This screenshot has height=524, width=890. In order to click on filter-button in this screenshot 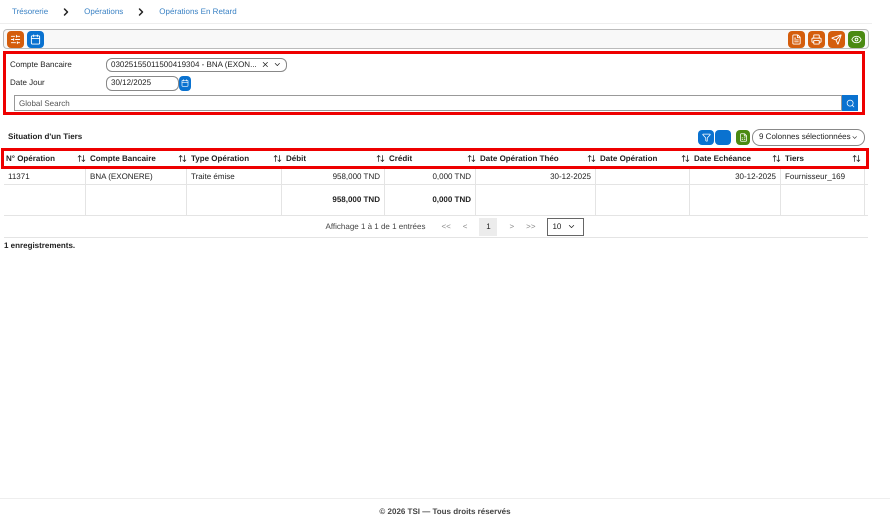, I will do `click(706, 137)`.